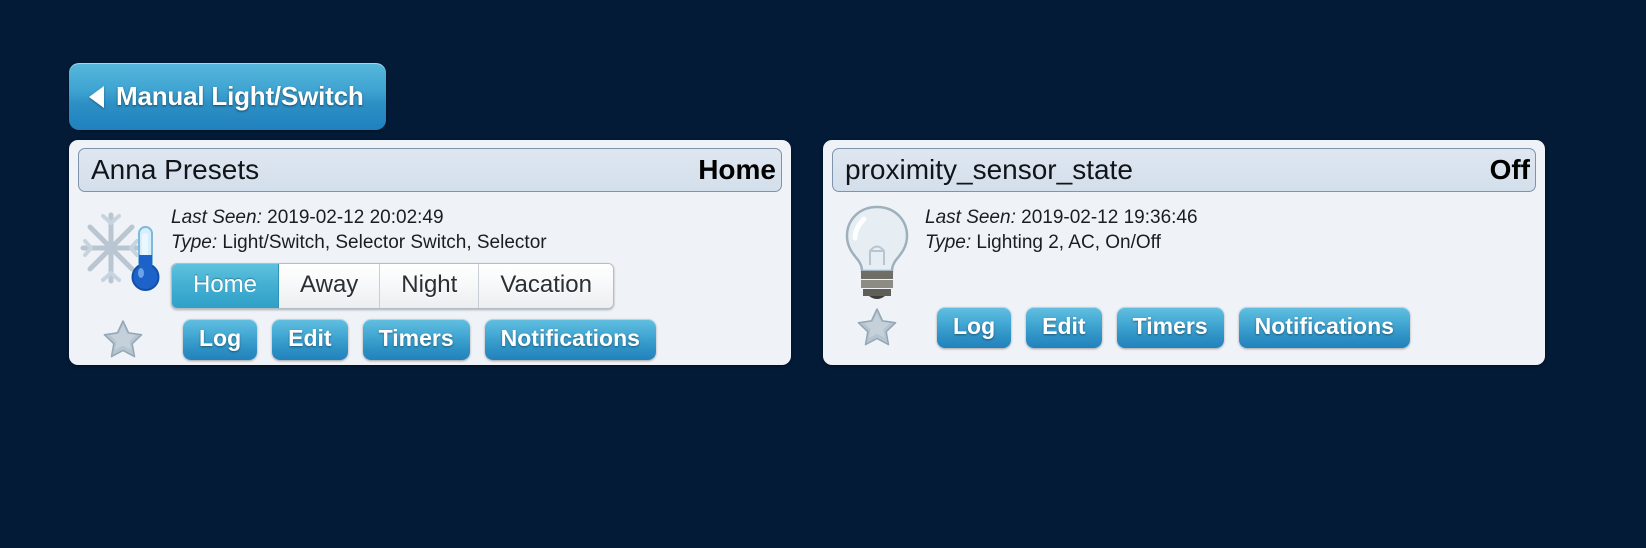 This screenshot has height=548, width=1646. I want to click on device-title: Anna Presets, so click(175, 169).